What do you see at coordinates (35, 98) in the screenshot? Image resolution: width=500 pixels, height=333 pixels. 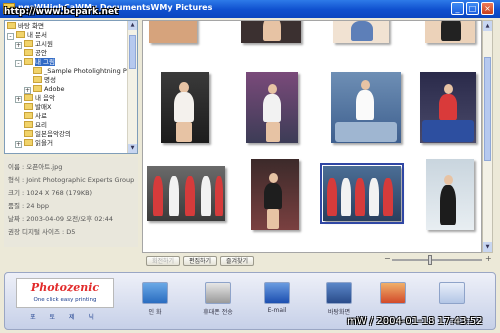 I see `tree-item: + 내 음악` at bounding box center [35, 98].